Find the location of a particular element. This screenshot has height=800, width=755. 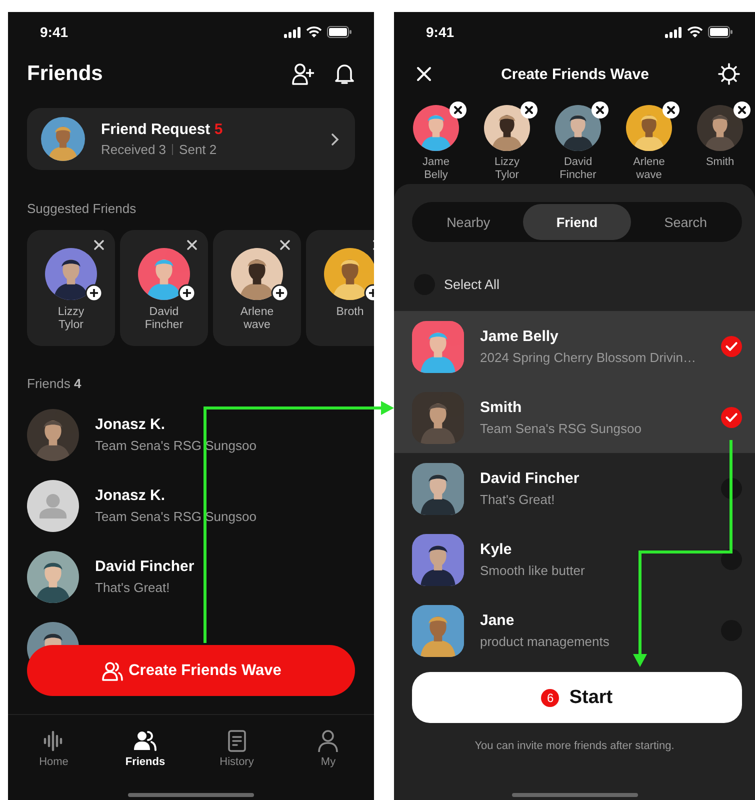

suggested-friend-card: Arlene wave is located at coordinates (257, 288).